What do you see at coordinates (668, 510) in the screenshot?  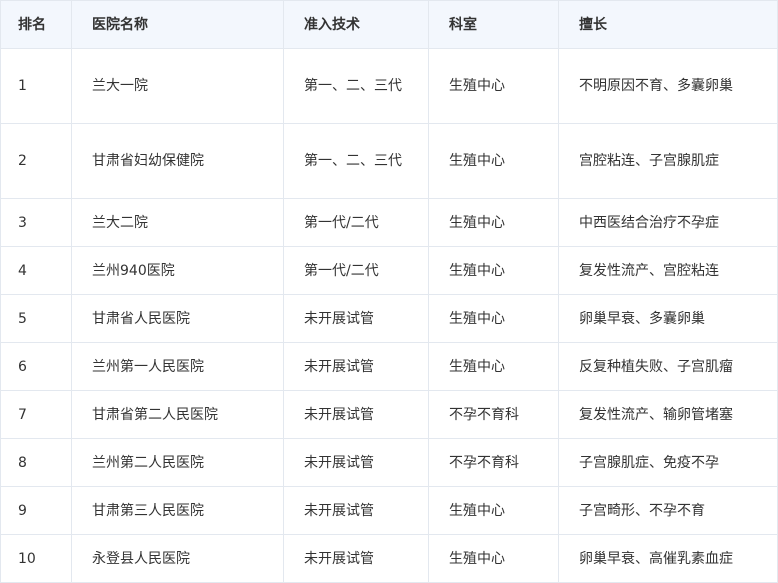 I see `cell-specialty: 子宫畸形、不孕不育` at bounding box center [668, 510].